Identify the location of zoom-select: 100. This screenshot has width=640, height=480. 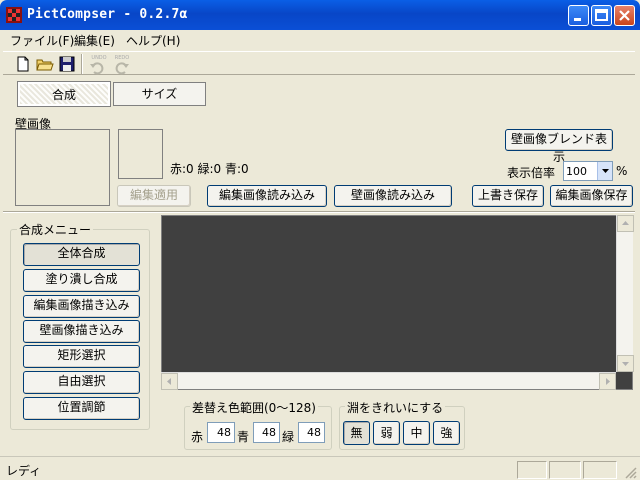
(588, 171).